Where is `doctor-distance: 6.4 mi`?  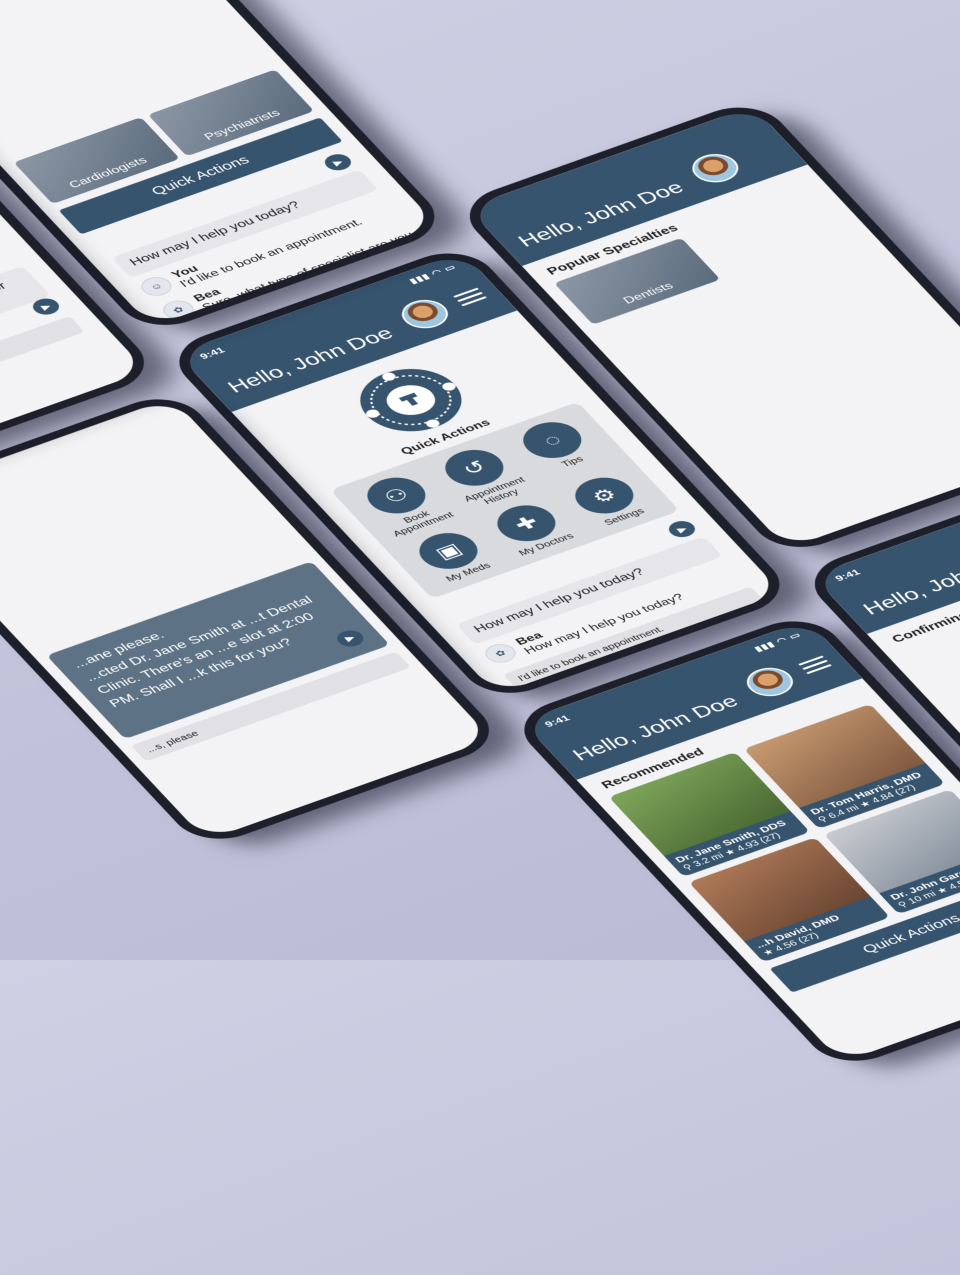
doctor-distance: 6.4 mi is located at coordinates (843, 811).